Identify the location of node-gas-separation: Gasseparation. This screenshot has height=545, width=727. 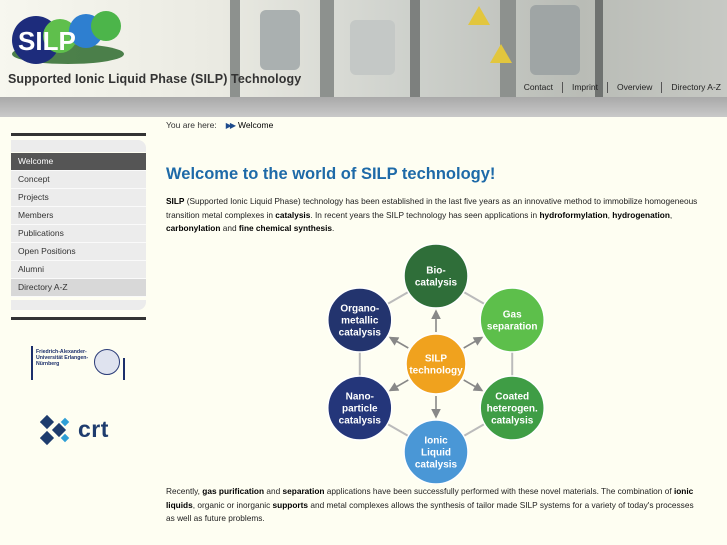
(512, 320).